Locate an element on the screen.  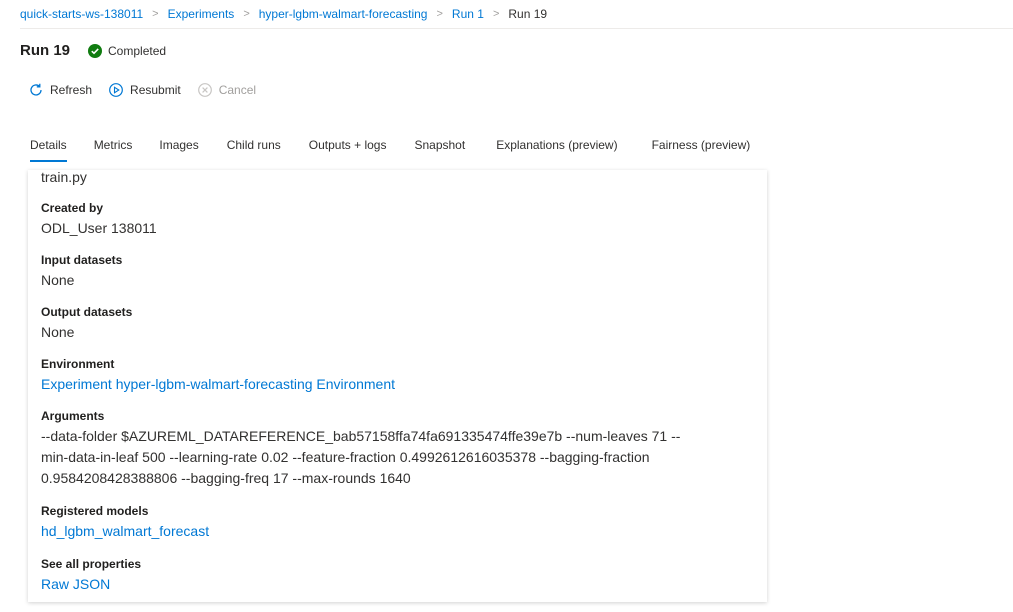
refresh-icon is located at coordinates (36, 89).